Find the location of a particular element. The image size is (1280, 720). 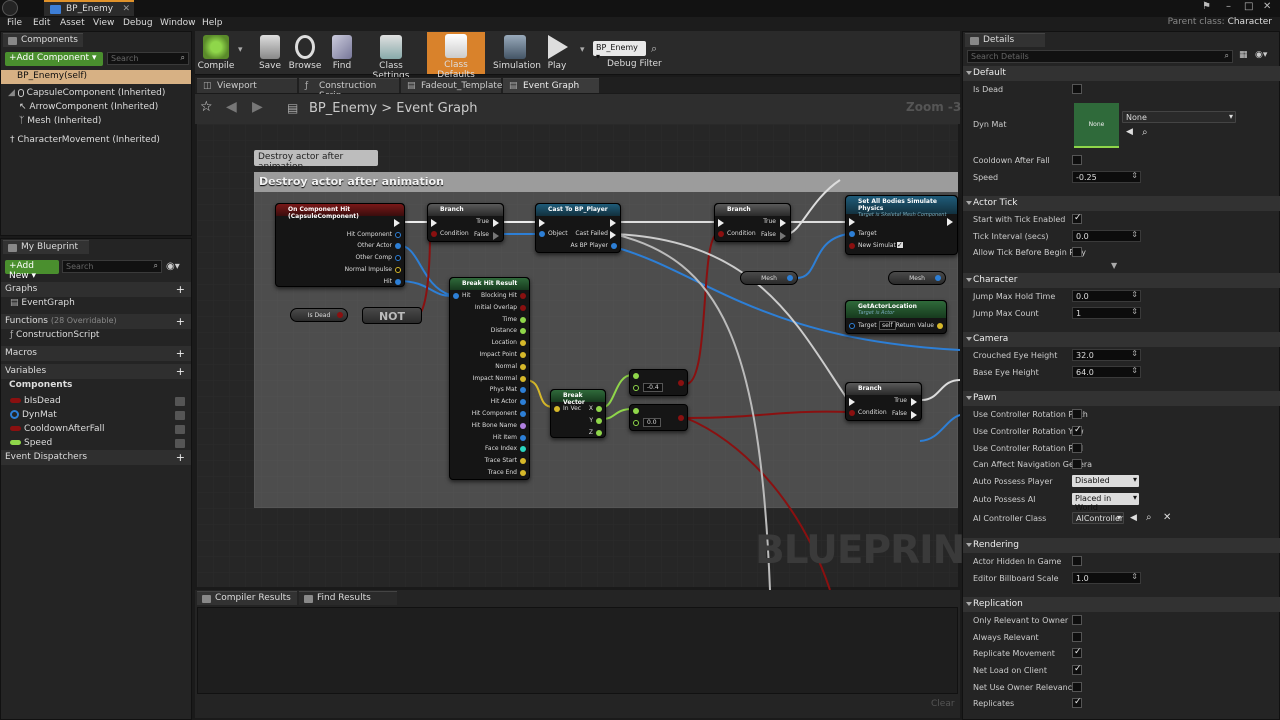

only-relevant-checkbox is located at coordinates (1077, 620).